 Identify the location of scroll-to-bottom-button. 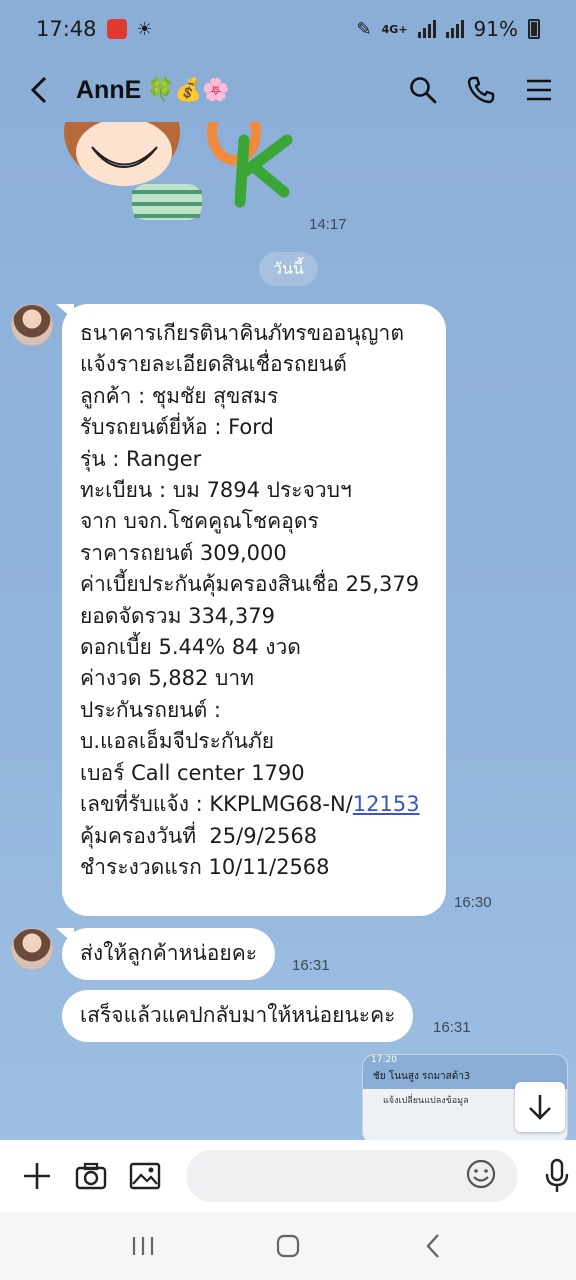
(540, 1107).